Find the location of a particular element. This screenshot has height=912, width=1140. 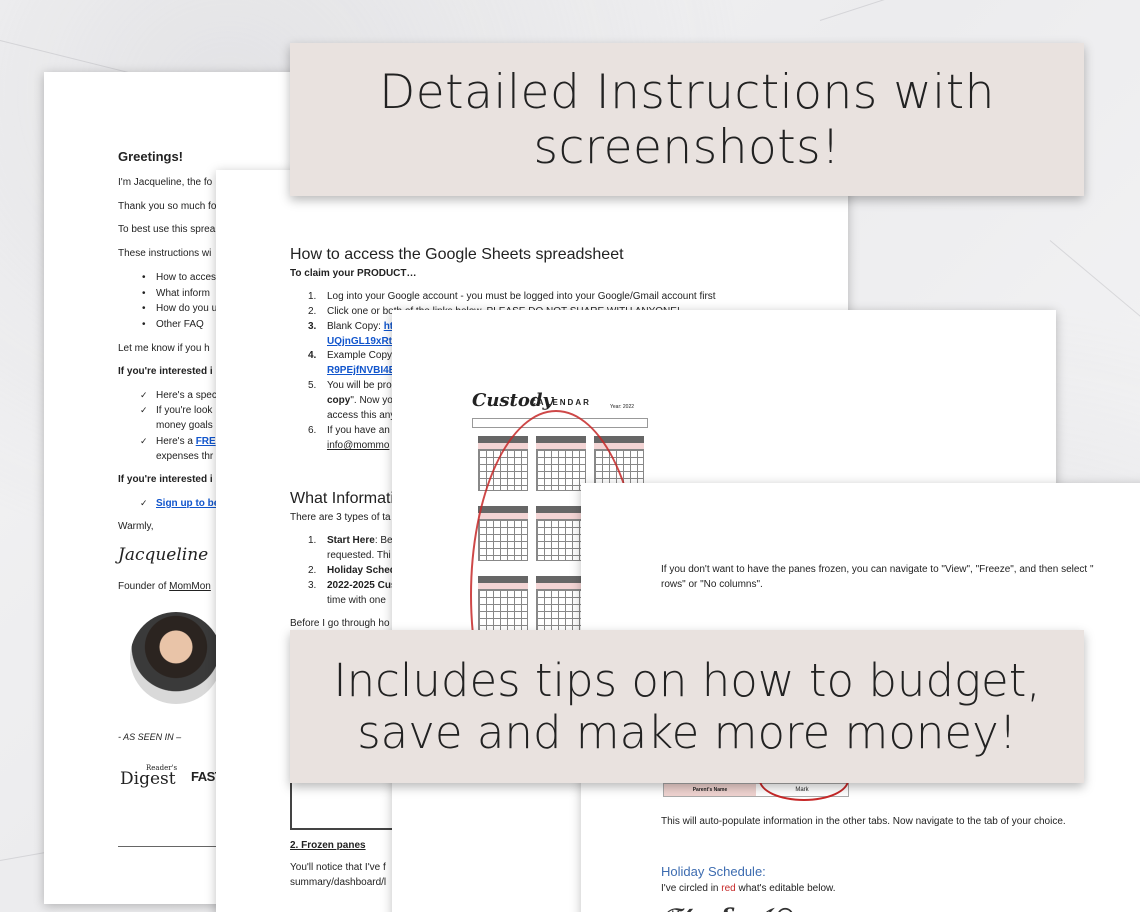

check-item: Sign up to be is located at coordinates (179, 503).